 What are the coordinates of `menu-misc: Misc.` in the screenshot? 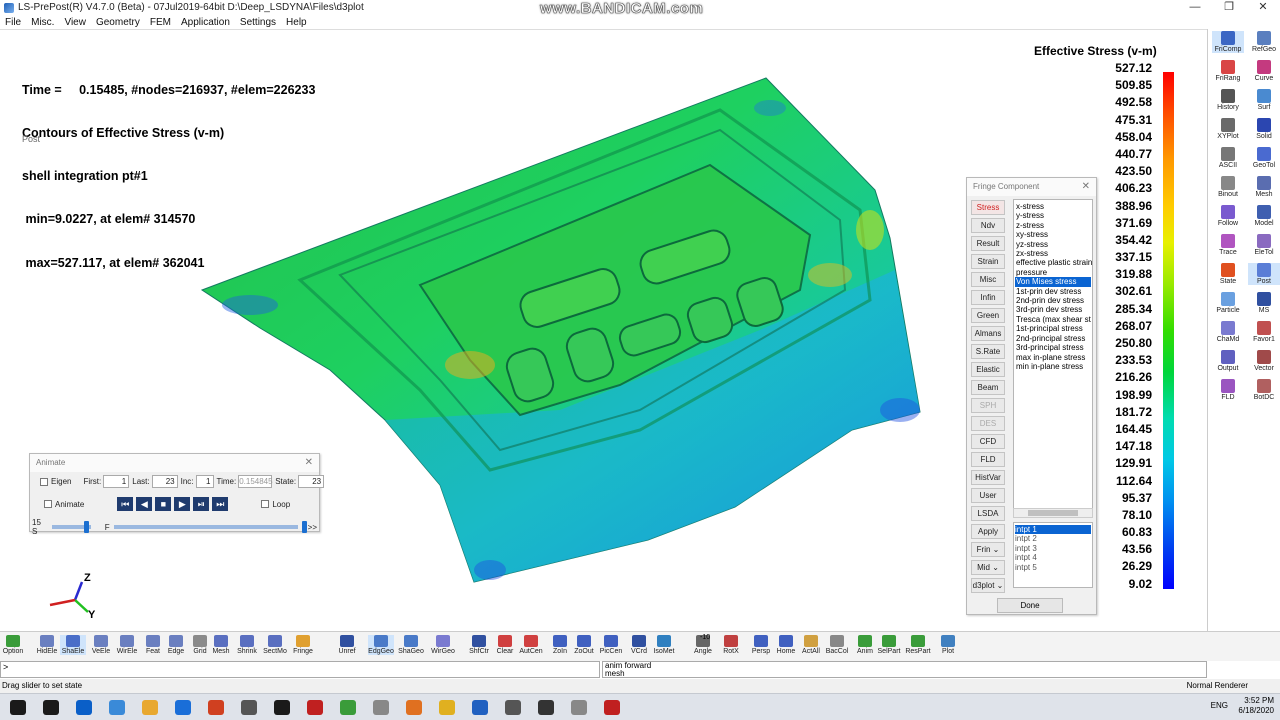 It's located at (42, 22).